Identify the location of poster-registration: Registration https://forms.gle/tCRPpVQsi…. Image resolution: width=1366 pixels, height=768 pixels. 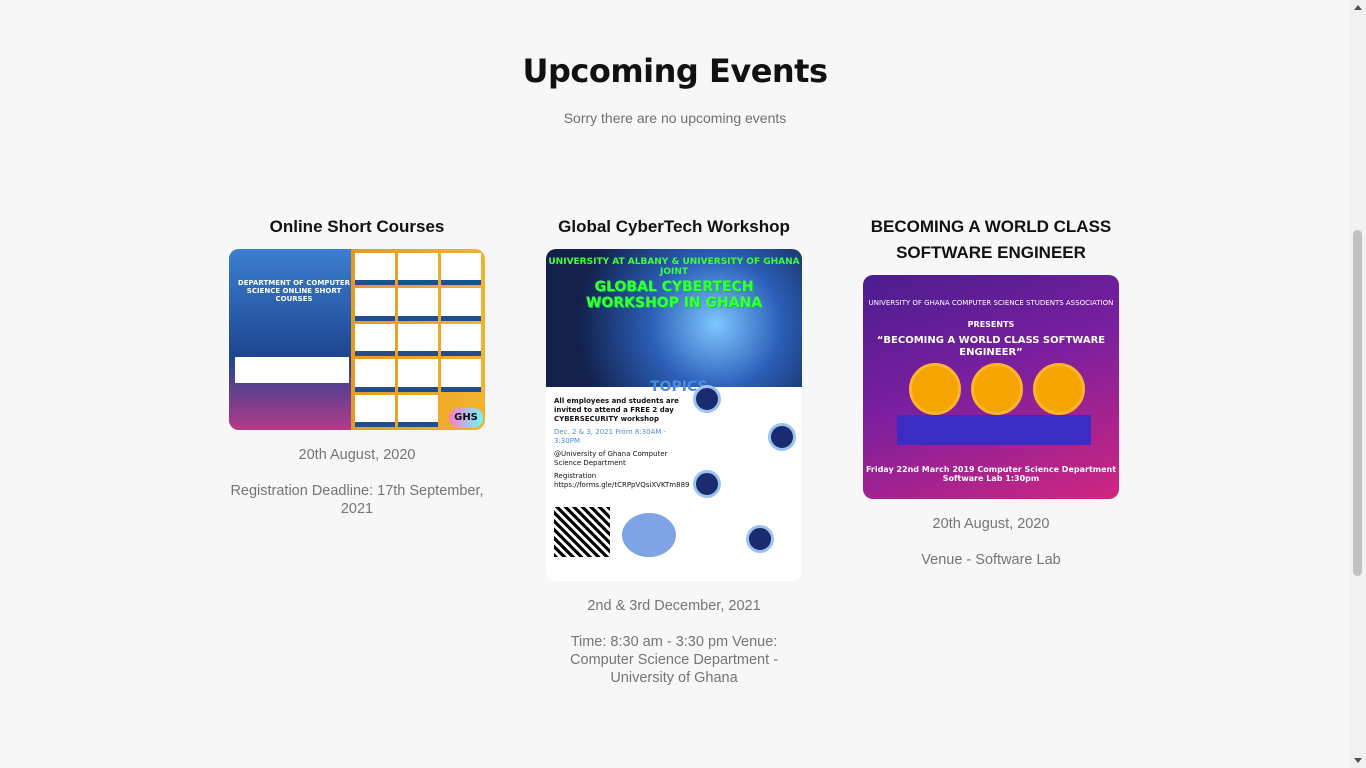
(622, 480).